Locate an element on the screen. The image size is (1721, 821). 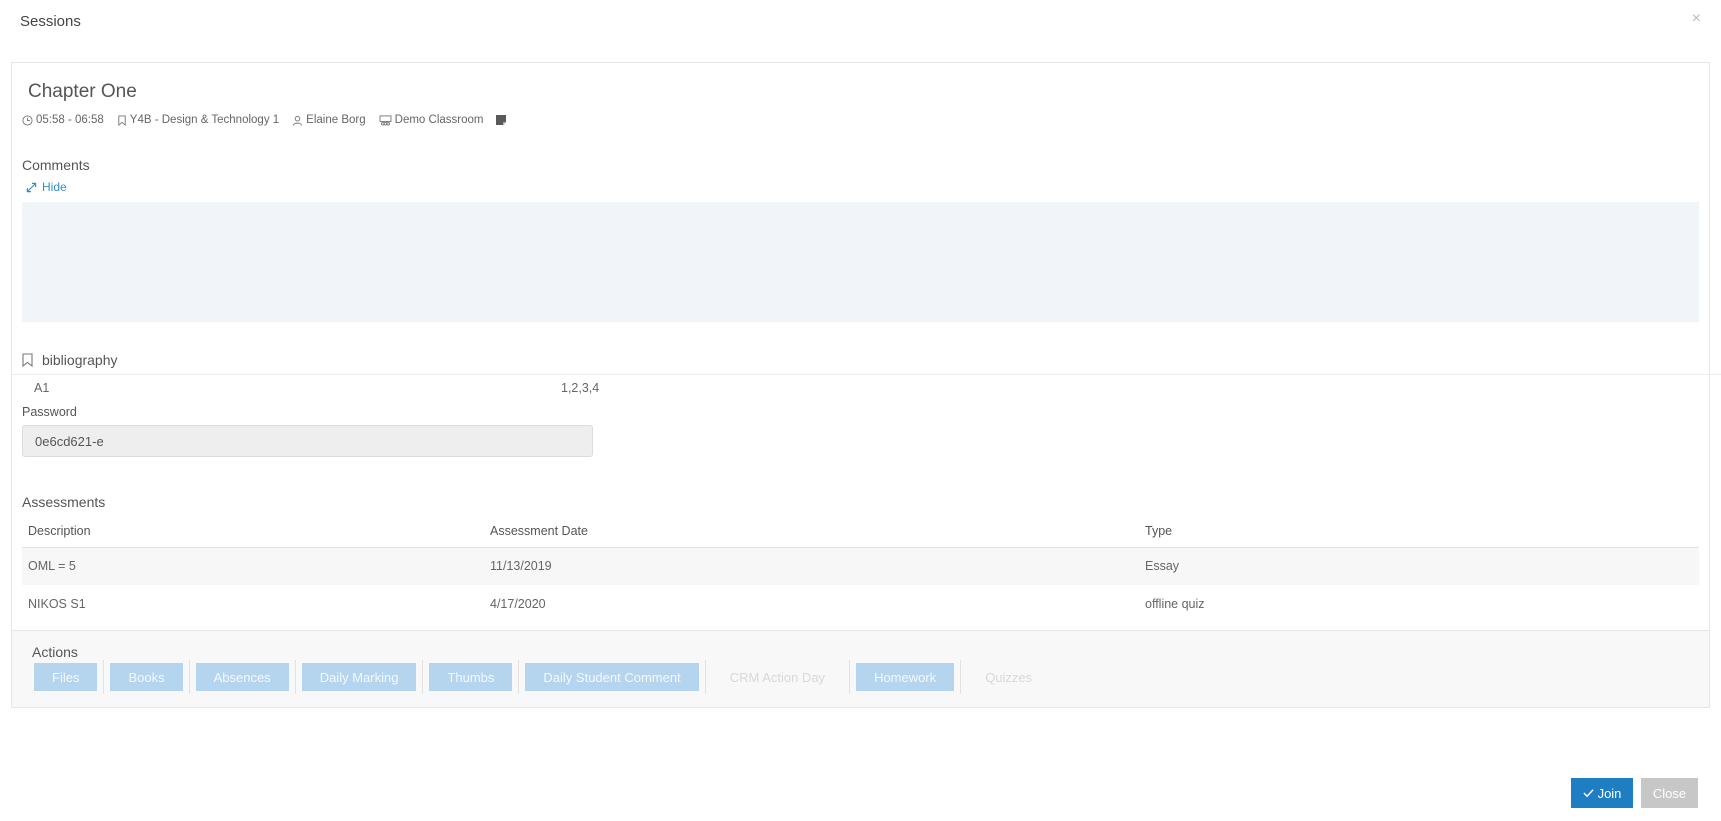
session-teacher: Elaine Borg is located at coordinates (329, 120).